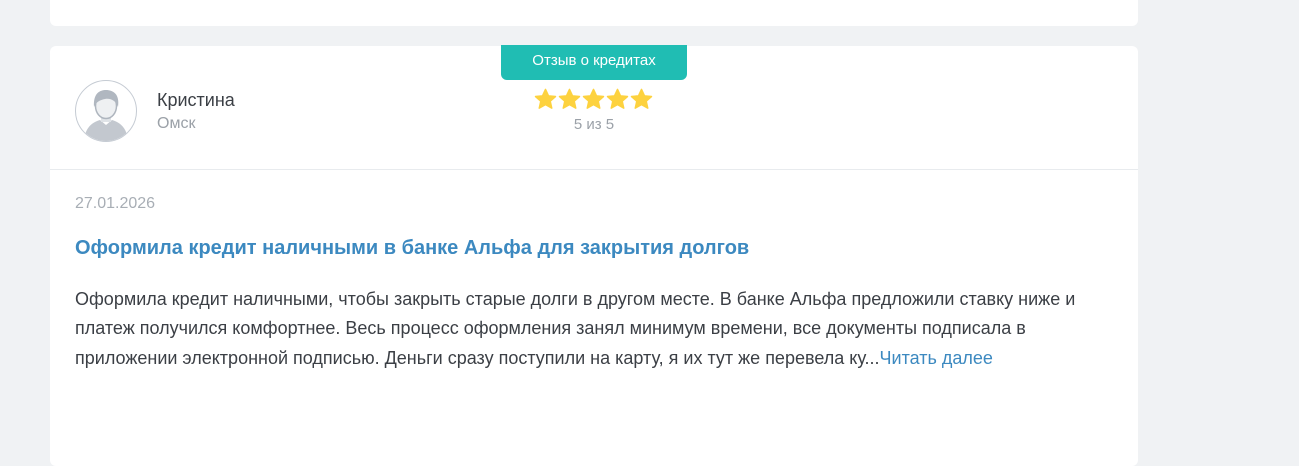  Describe the element at coordinates (106, 111) in the screenshot. I see `user-avatar-icon` at that location.